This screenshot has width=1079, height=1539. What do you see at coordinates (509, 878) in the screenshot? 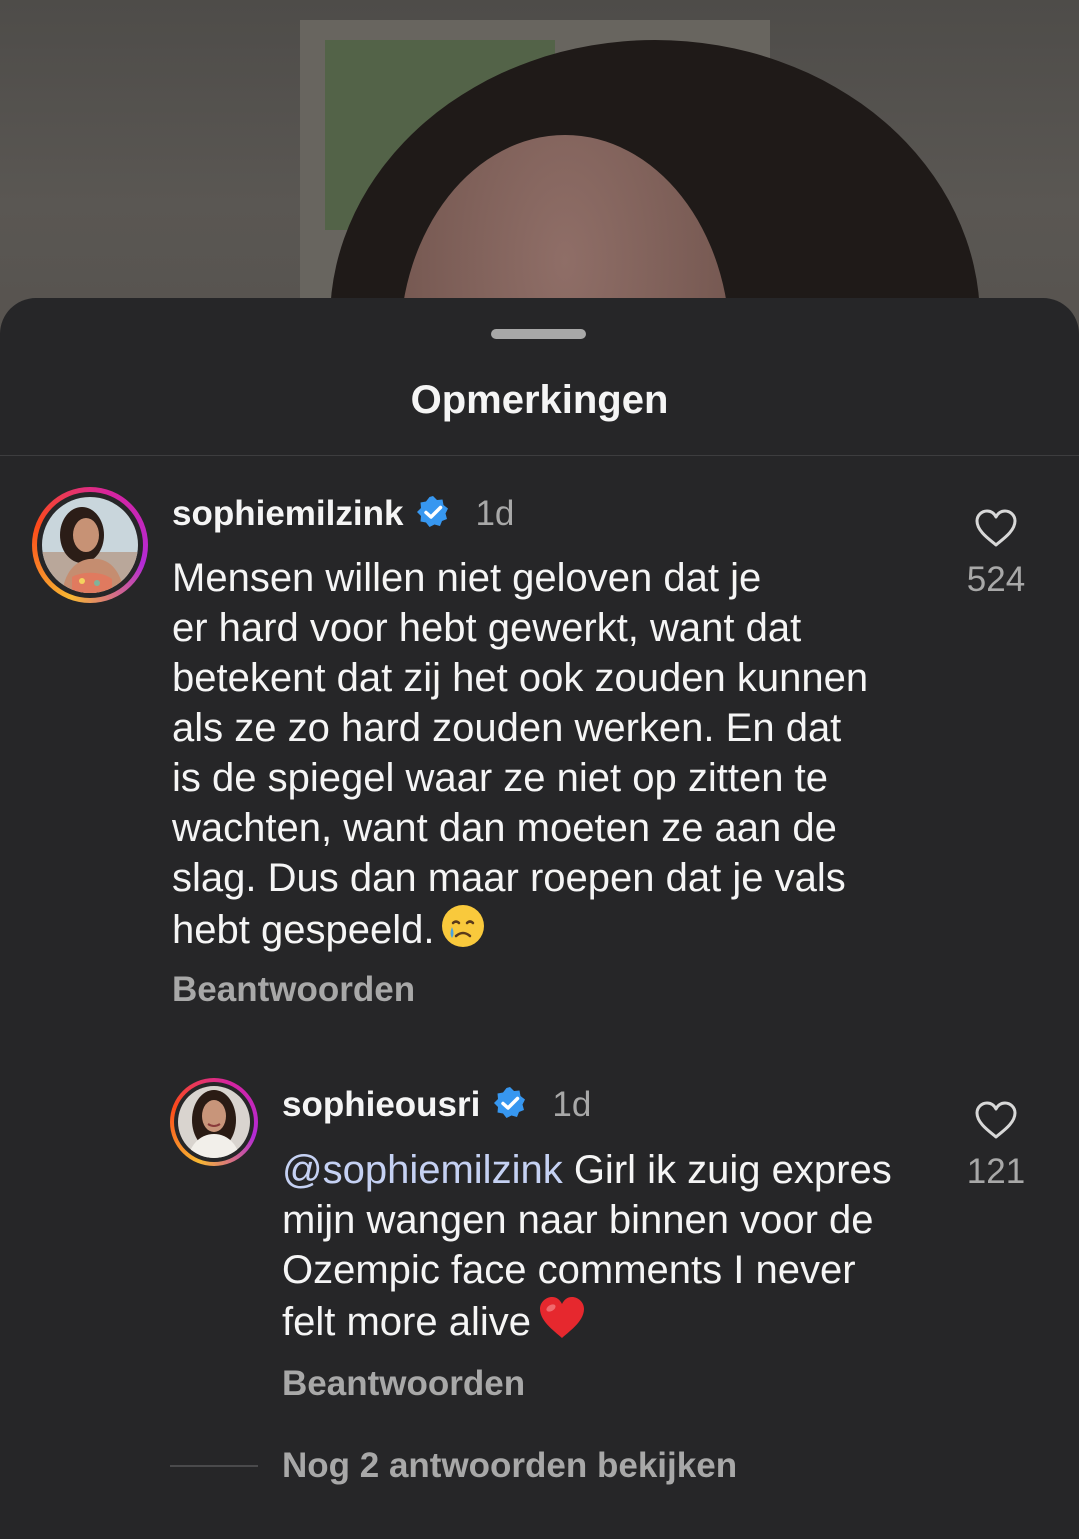
I see `comment-text-line: slag. Dus dan maar roepen dat je vals` at bounding box center [509, 878].